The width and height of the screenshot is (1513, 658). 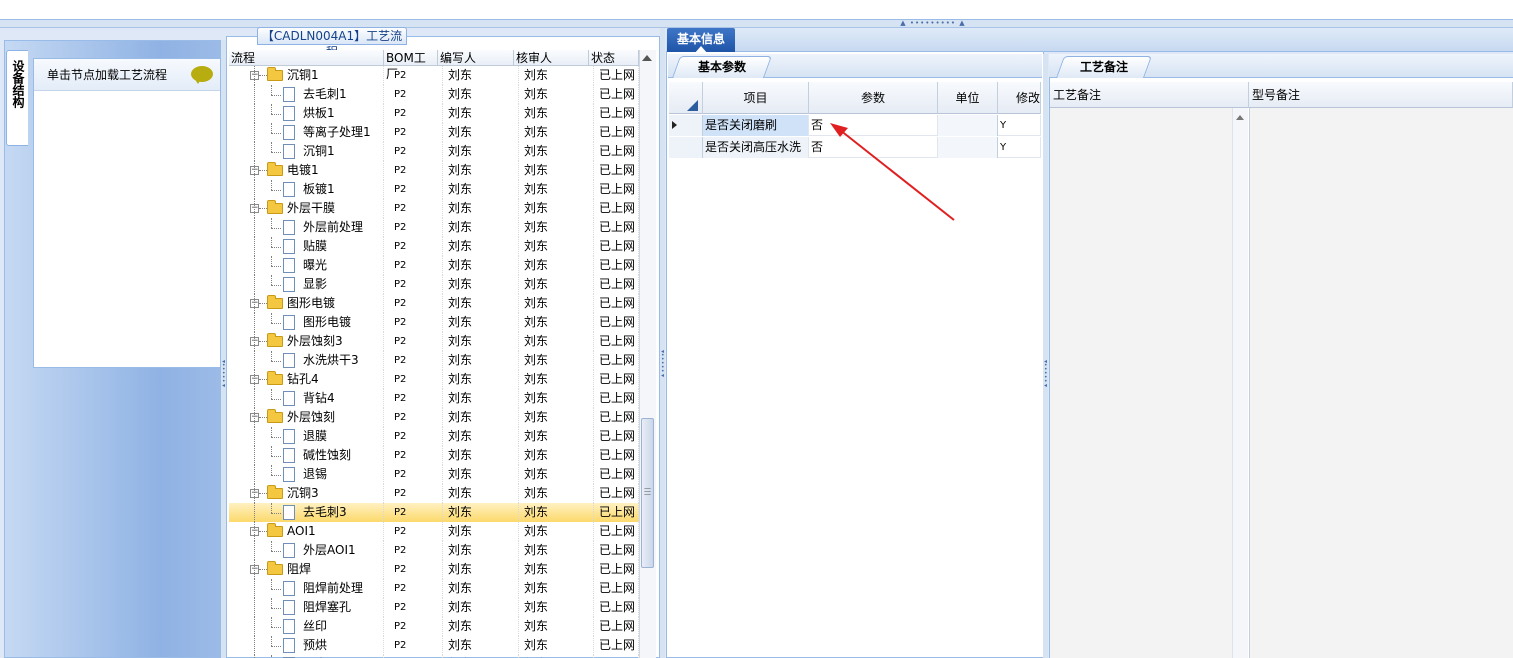 I want to click on tree-group-row: − 阻焊 P2 刘东 刘东 已上网, so click(x=434, y=569).